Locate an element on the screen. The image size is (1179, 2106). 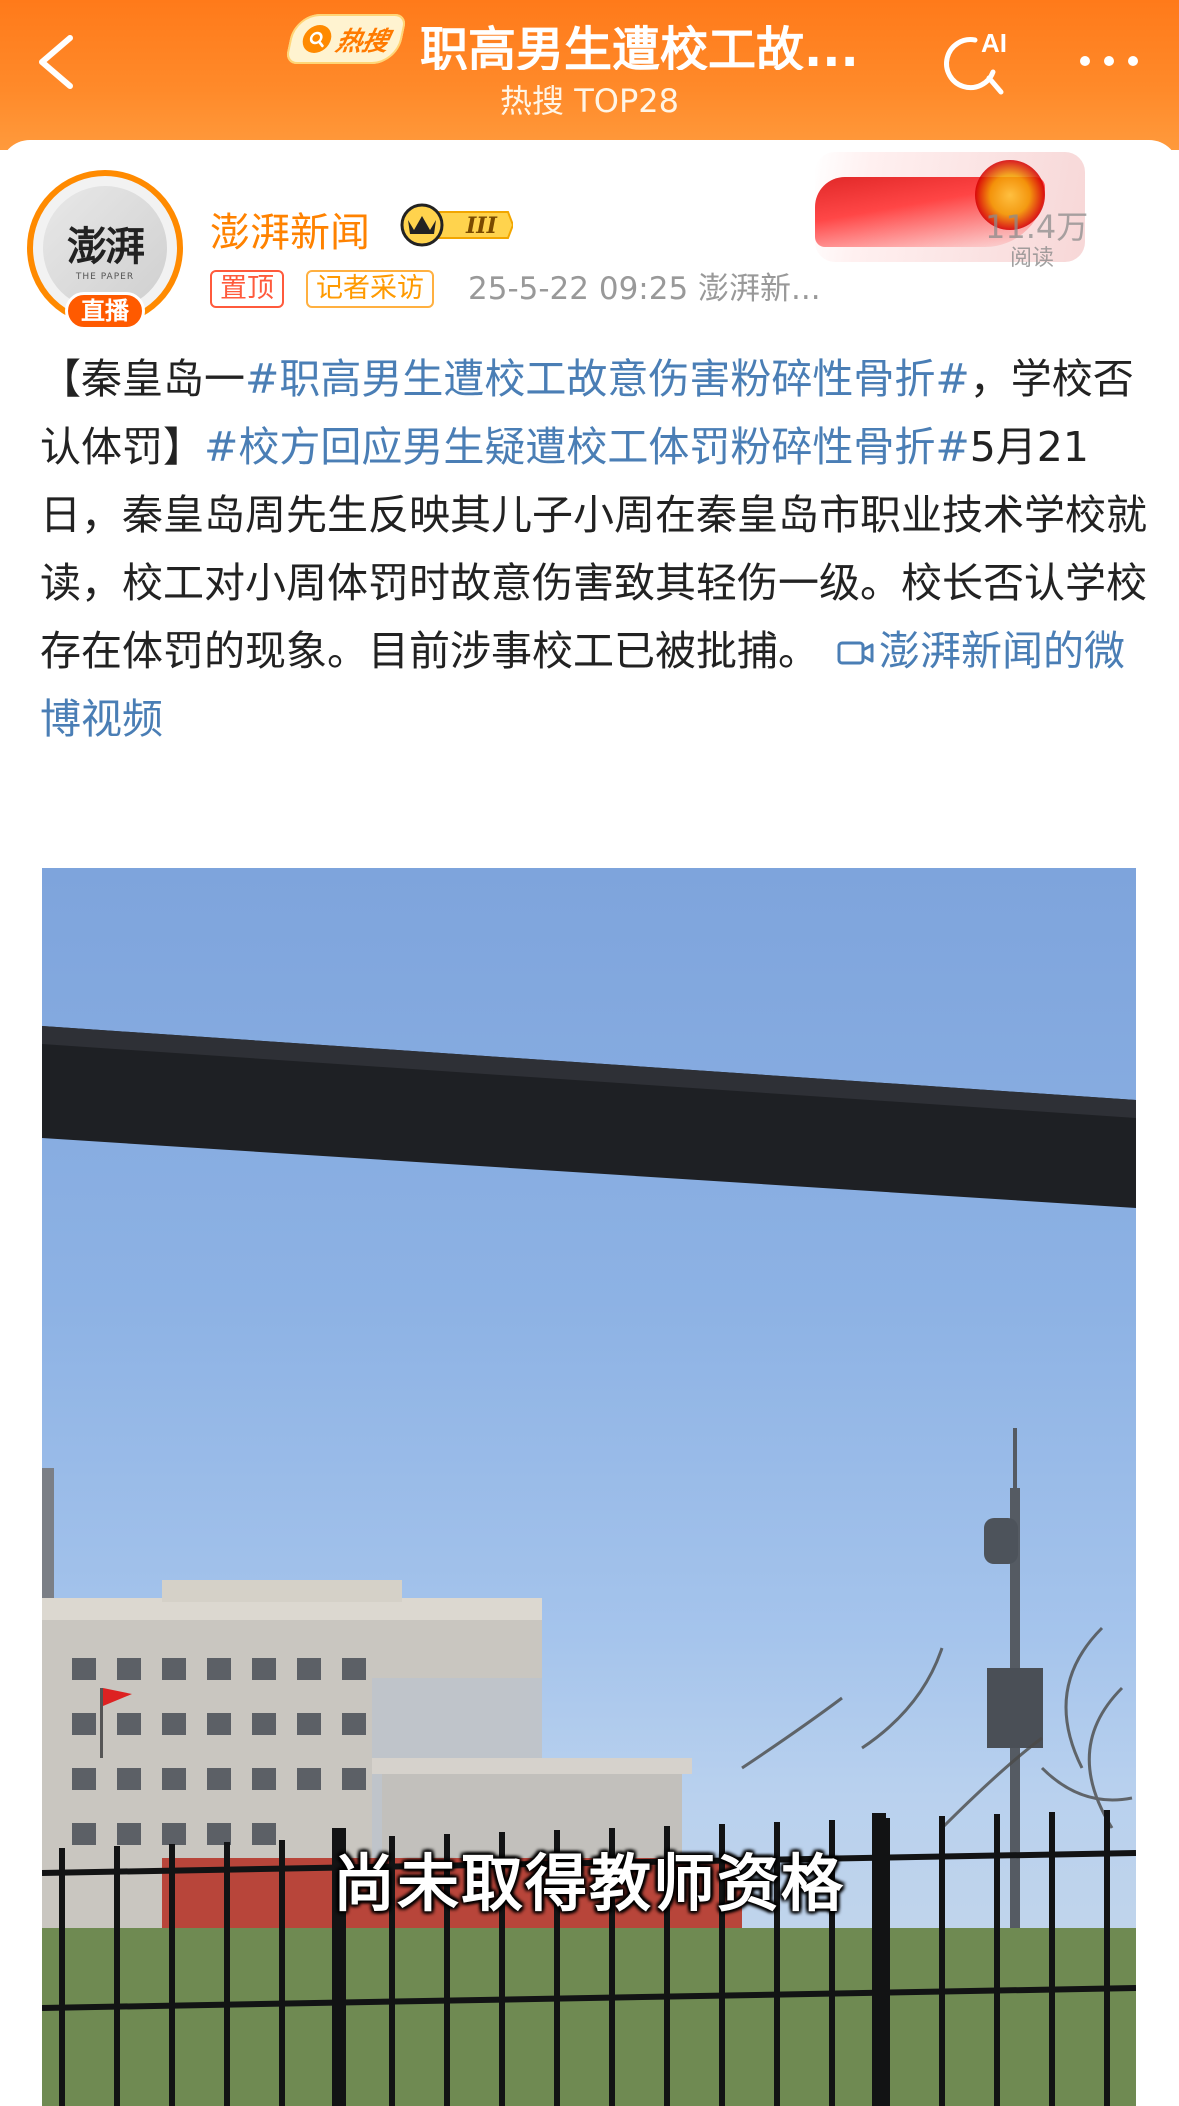
crown-icon: III is located at coordinates (457, 225).